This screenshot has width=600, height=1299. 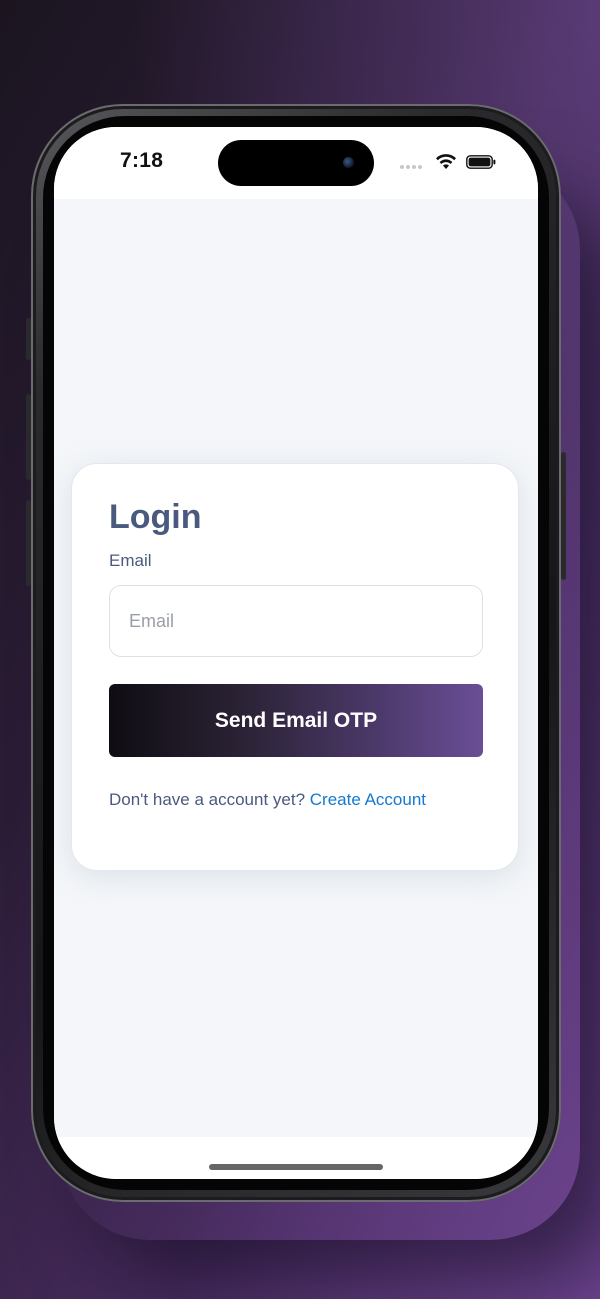 I want to click on page-title: Login, so click(x=155, y=517).